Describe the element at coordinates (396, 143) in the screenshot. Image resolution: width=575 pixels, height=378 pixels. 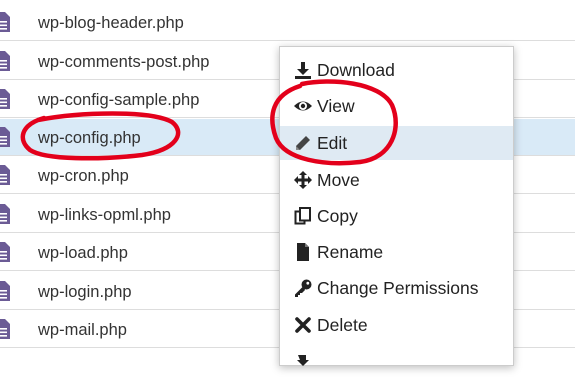
I see `menu-item-edit: Edit` at that location.